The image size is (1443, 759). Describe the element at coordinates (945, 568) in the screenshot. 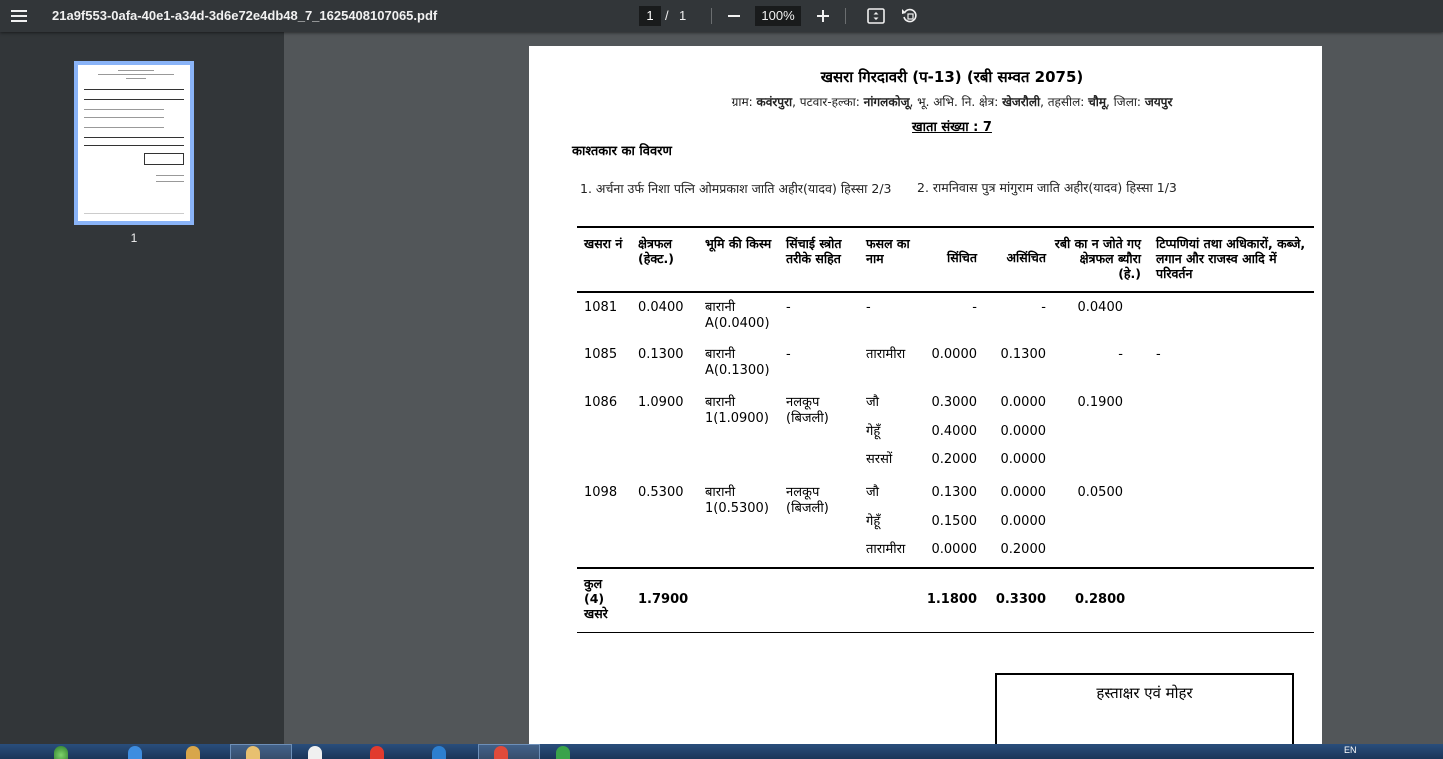

I see `total-top-rule` at that location.